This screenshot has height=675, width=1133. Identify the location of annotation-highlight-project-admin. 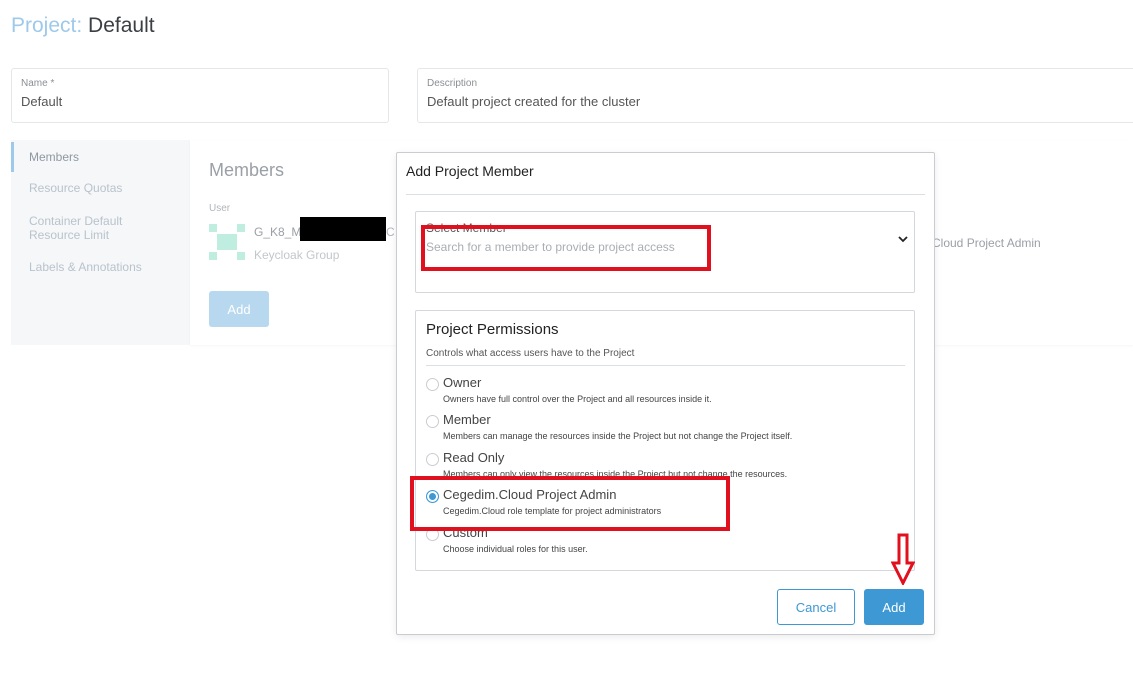
(570, 503).